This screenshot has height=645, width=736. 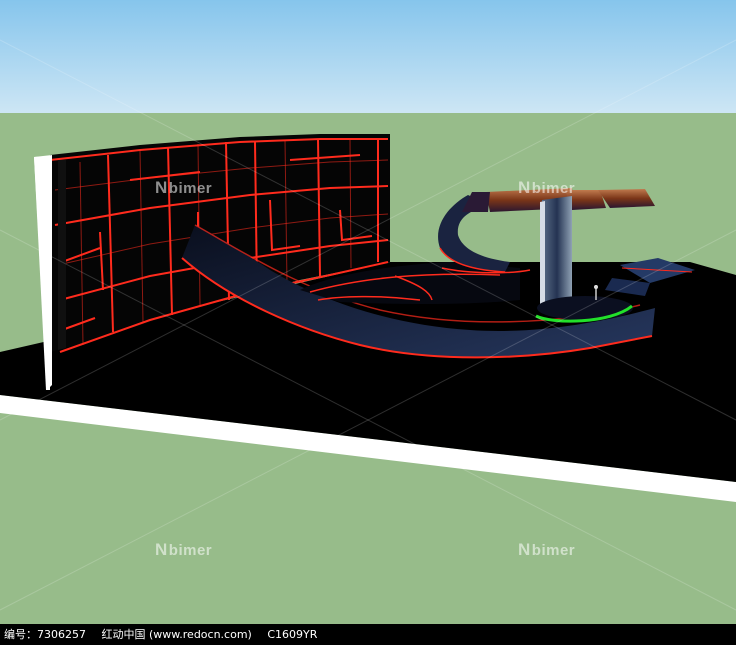 What do you see at coordinates (557, 252) in the screenshot?
I see `vertical-screen` at bounding box center [557, 252].